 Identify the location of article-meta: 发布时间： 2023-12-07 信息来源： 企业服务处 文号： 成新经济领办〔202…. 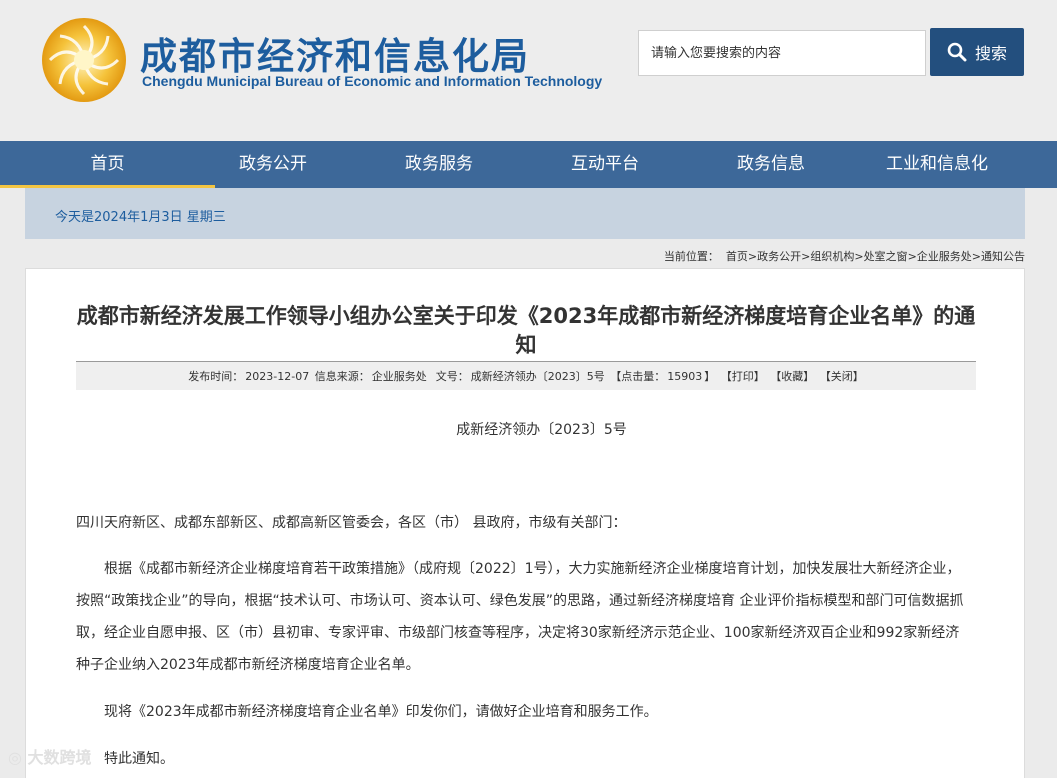
(526, 376).